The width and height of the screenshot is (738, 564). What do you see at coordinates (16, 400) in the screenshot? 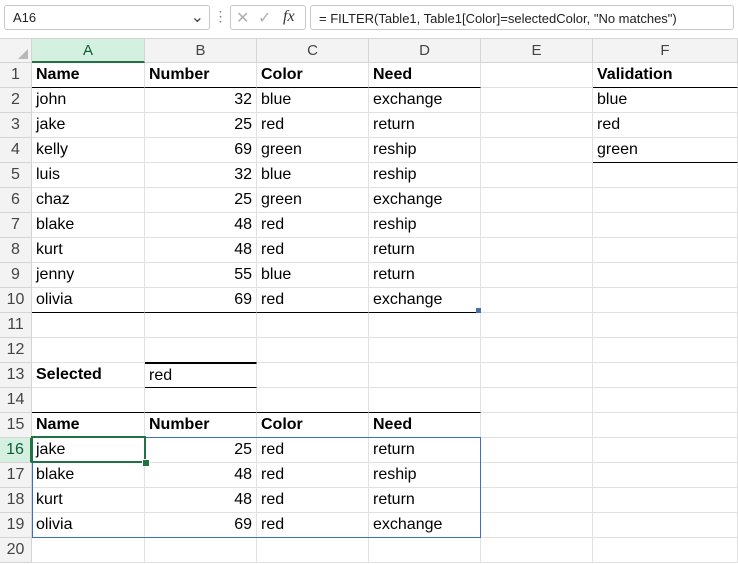
I see `row-header-14: 14` at bounding box center [16, 400].